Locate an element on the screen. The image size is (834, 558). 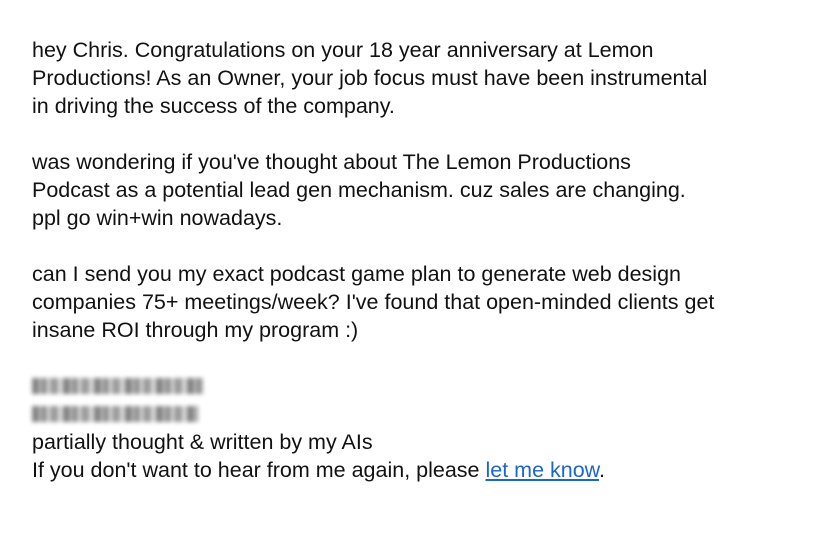
redacted-title-blur is located at coordinates (115, 414).